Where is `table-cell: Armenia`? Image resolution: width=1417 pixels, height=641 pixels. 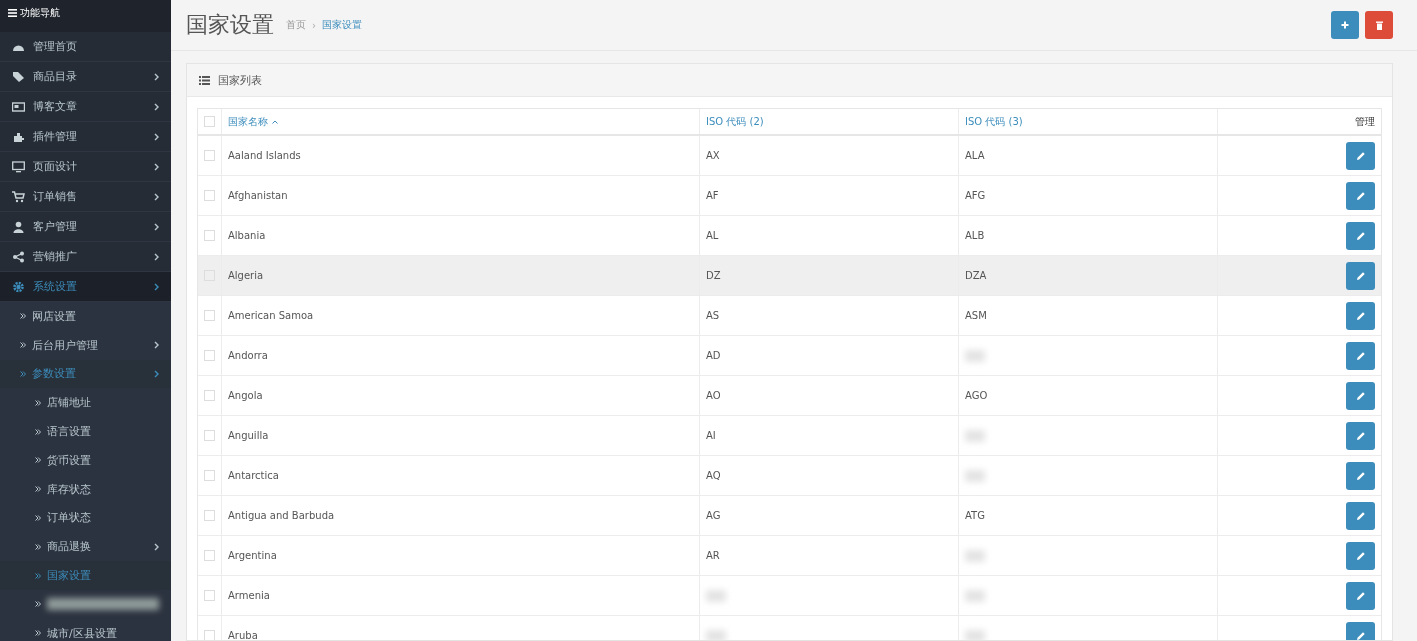 table-cell: Armenia is located at coordinates (249, 595).